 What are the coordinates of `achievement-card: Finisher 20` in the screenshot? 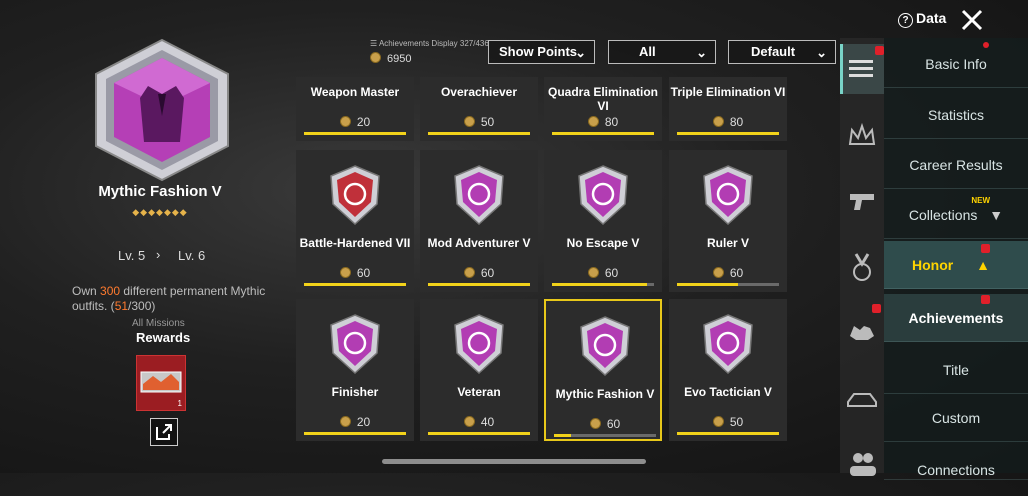 It's located at (355, 370).